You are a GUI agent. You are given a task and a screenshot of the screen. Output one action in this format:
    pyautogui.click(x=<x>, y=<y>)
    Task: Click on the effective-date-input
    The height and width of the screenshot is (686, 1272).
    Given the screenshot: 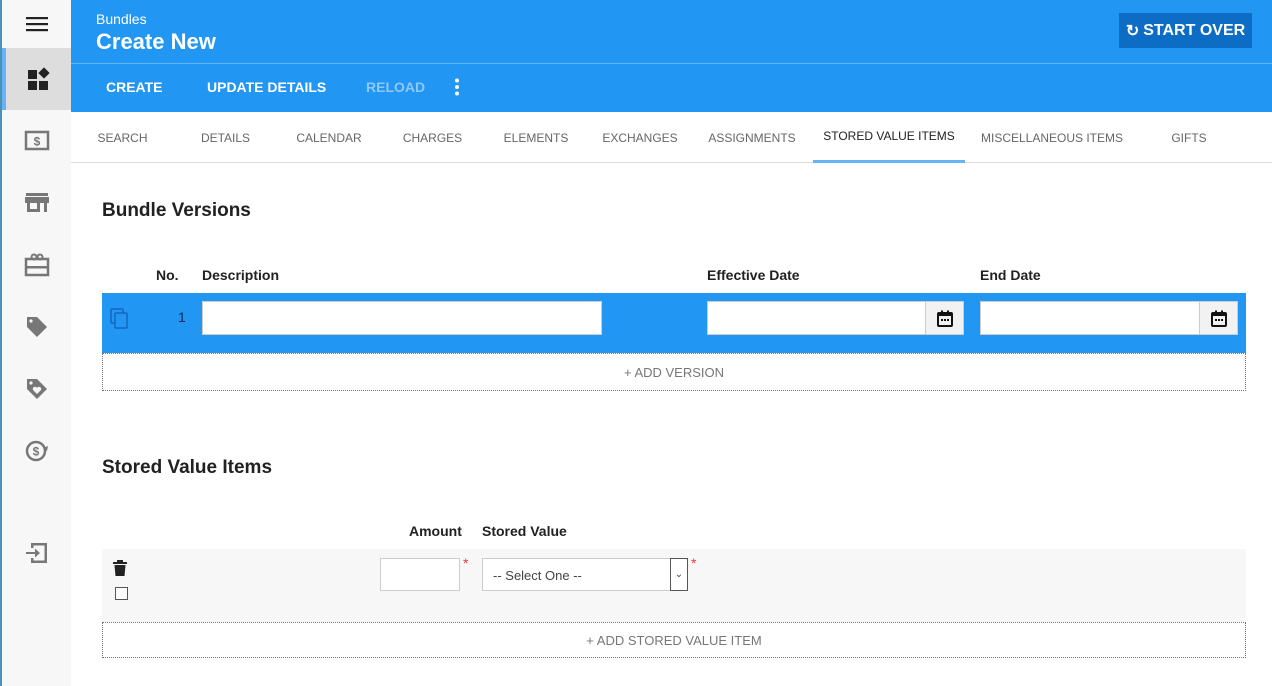 What is the action you would take?
    pyautogui.click(x=835, y=318)
    